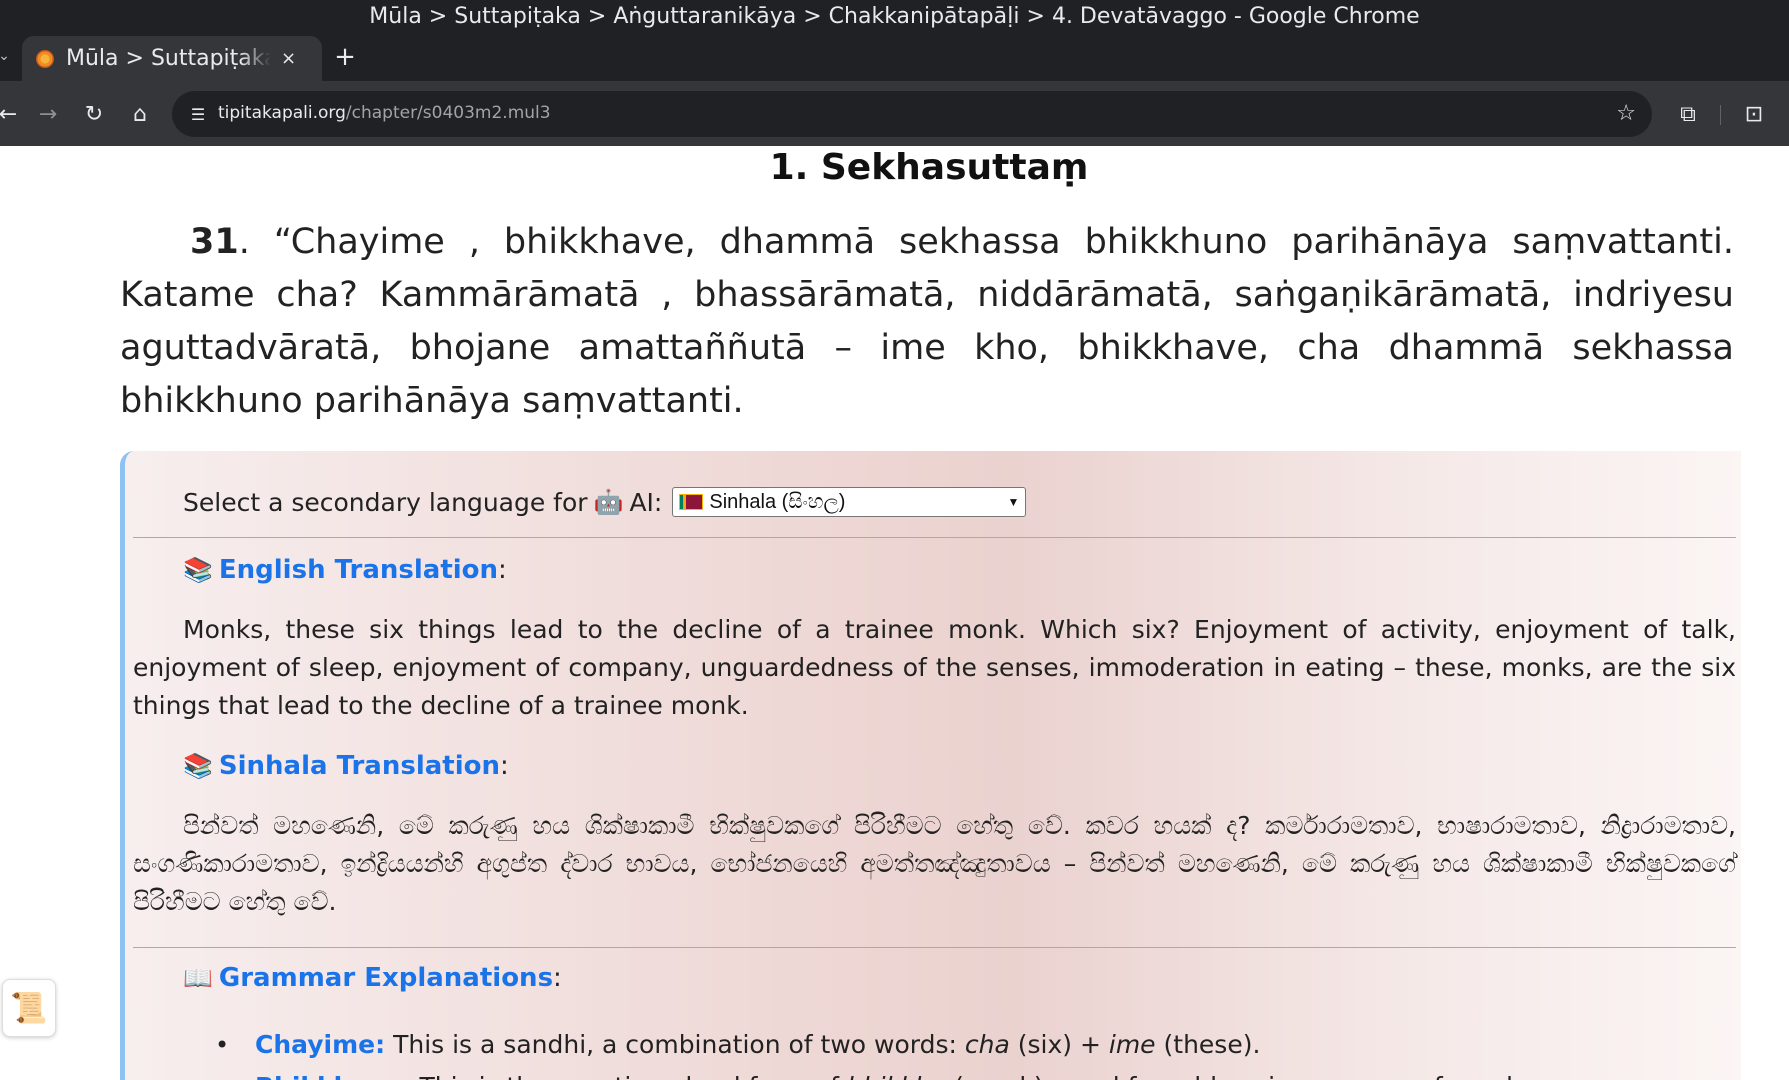 This screenshot has height=1080, width=1789. Describe the element at coordinates (1013, 502) in the screenshot. I see `chevron-down-icon: ▼` at that location.